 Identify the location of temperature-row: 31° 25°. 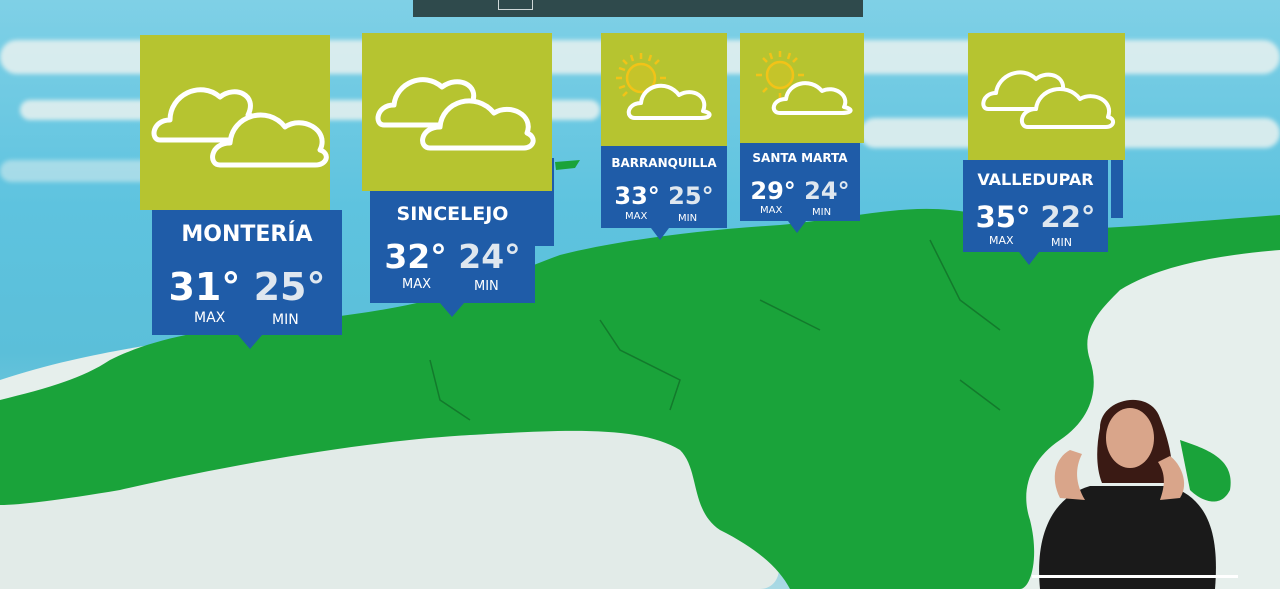
(247, 287).